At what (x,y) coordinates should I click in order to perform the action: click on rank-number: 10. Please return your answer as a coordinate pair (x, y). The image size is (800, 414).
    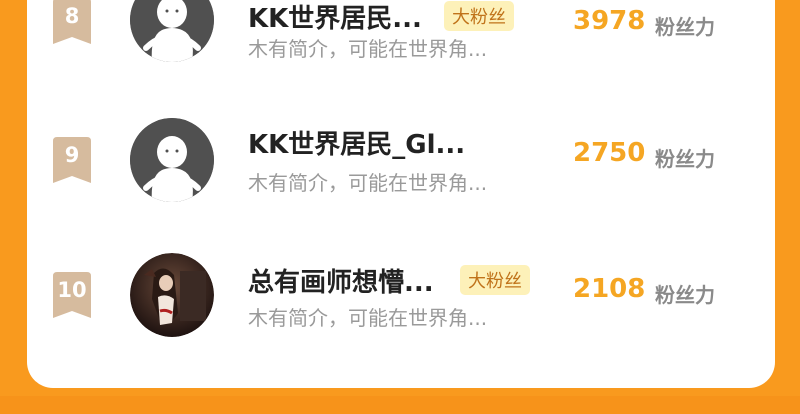
    Looking at the image, I should click on (72, 290).